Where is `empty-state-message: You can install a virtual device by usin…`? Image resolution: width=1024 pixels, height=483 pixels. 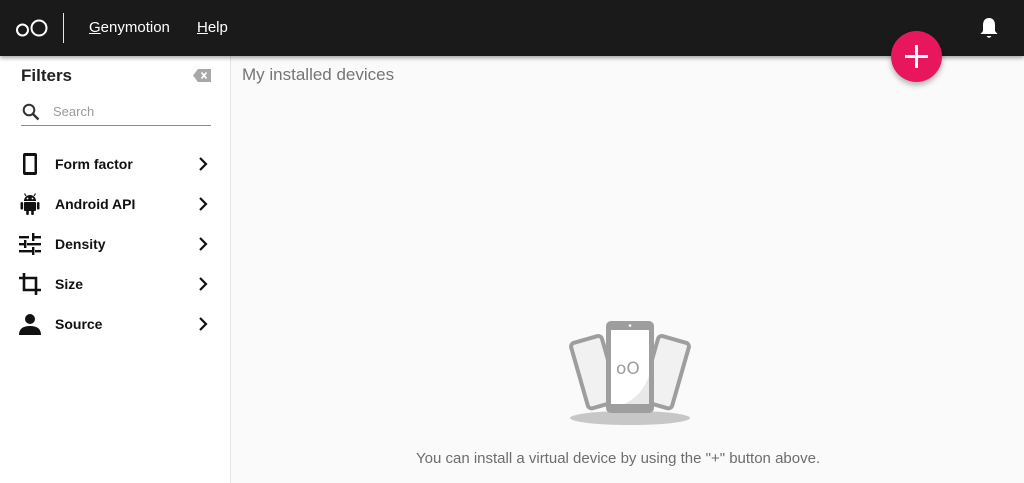 empty-state-message: You can install a virtual device by usin… is located at coordinates (618, 458).